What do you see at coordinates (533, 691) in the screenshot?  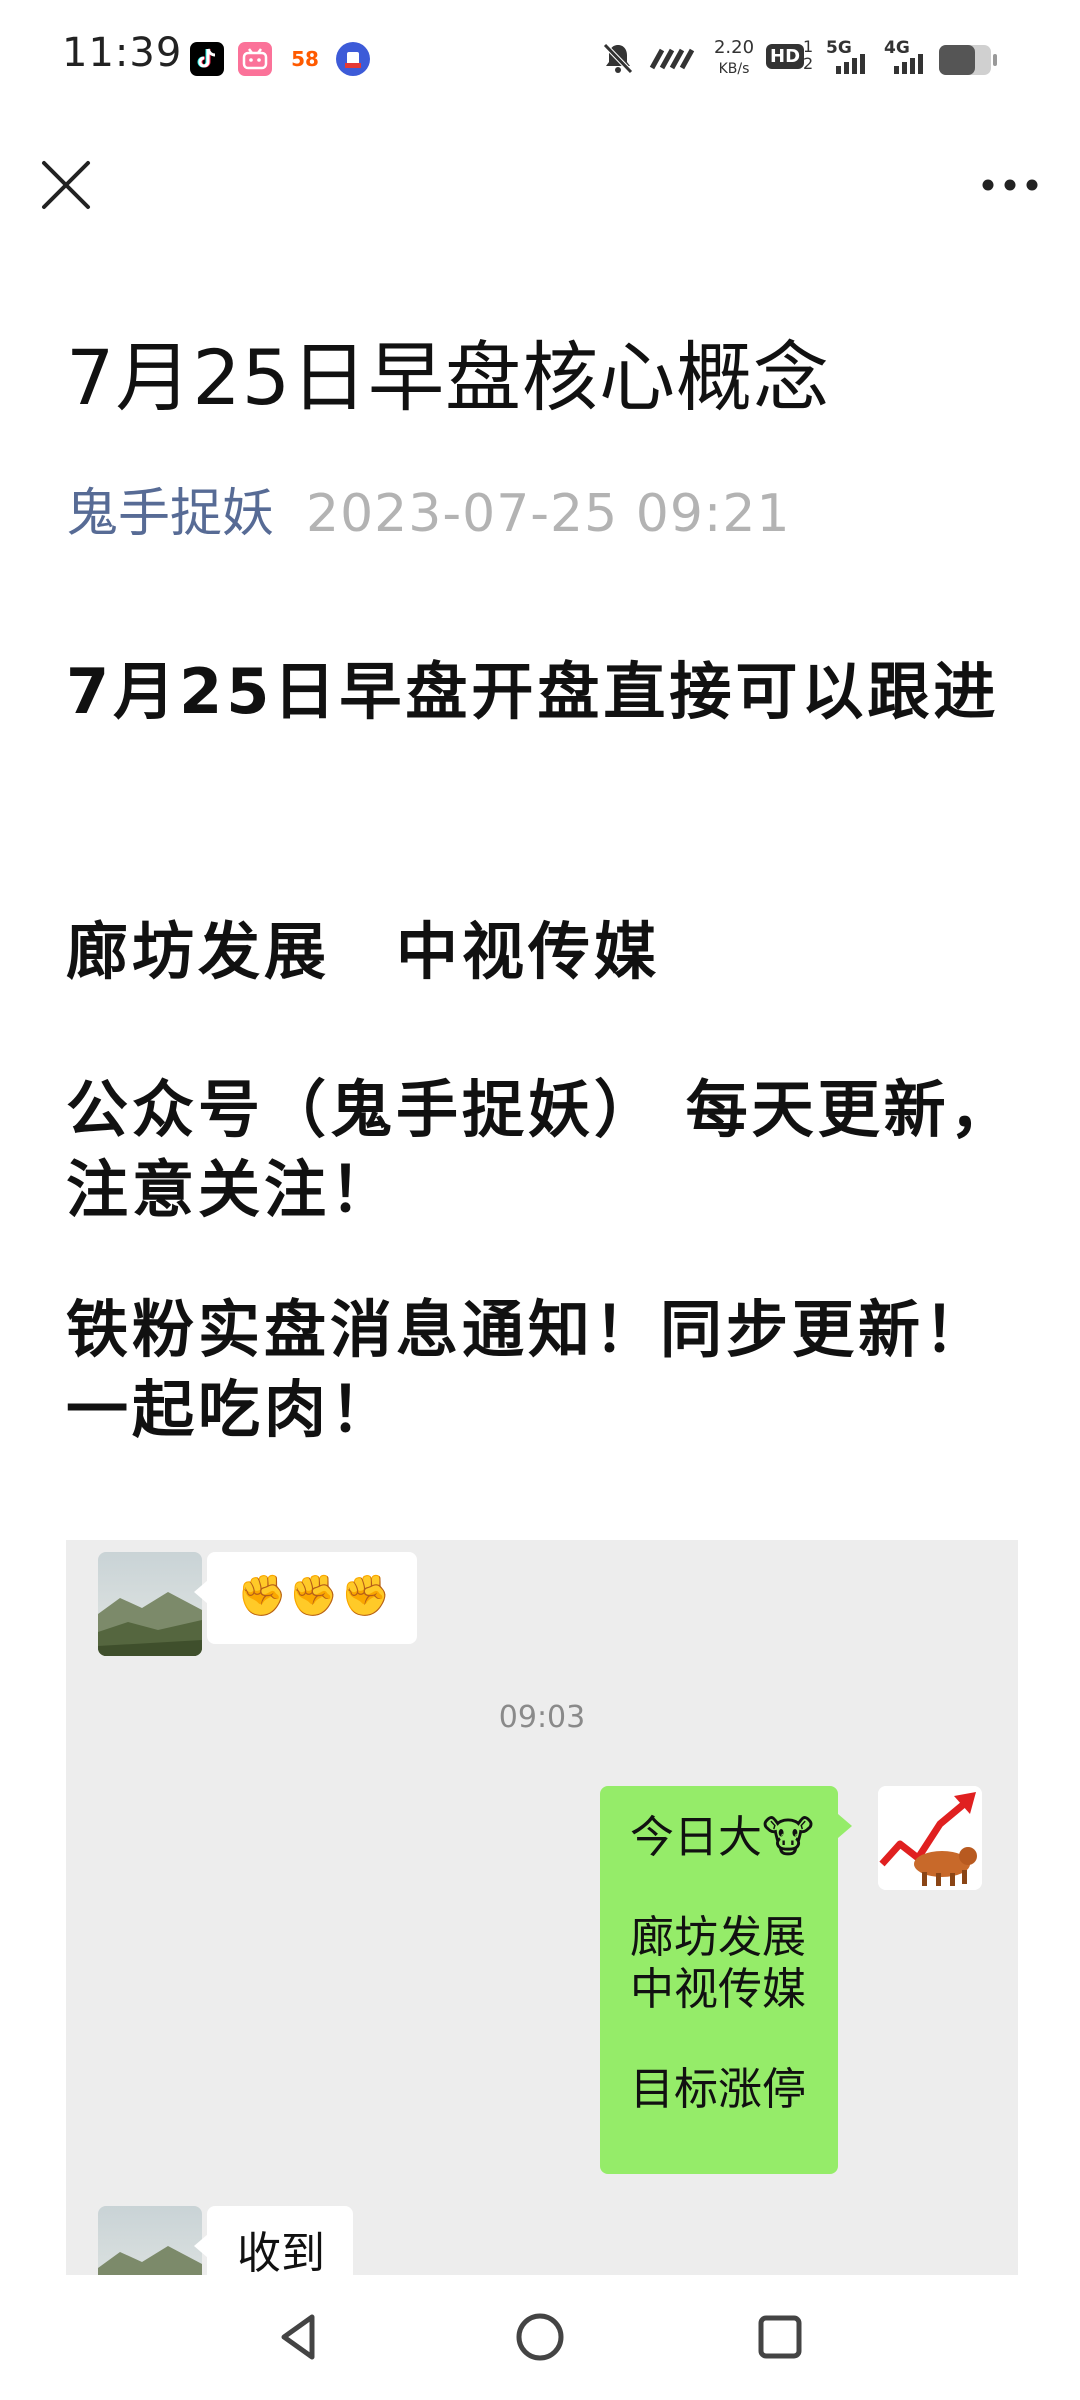 I see `article-paragraph: 7月25日早盘开盘直接可以跟进` at bounding box center [533, 691].